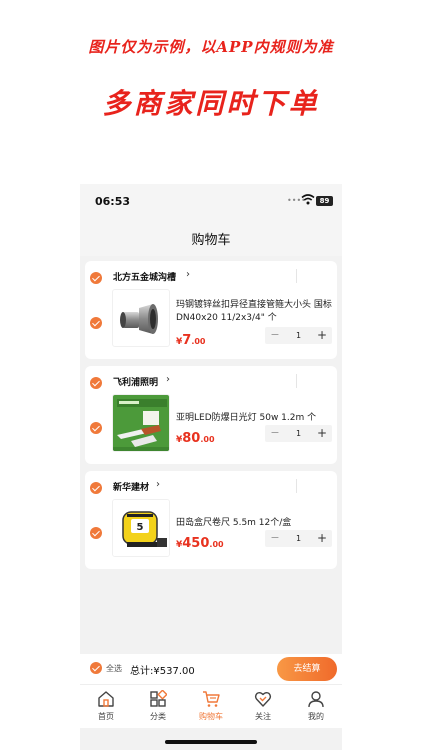 The height and width of the screenshot is (750, 422). Describe the element at coordinates (114, 668) in the screenshot. I see `select-all-label: 全选` at that location.